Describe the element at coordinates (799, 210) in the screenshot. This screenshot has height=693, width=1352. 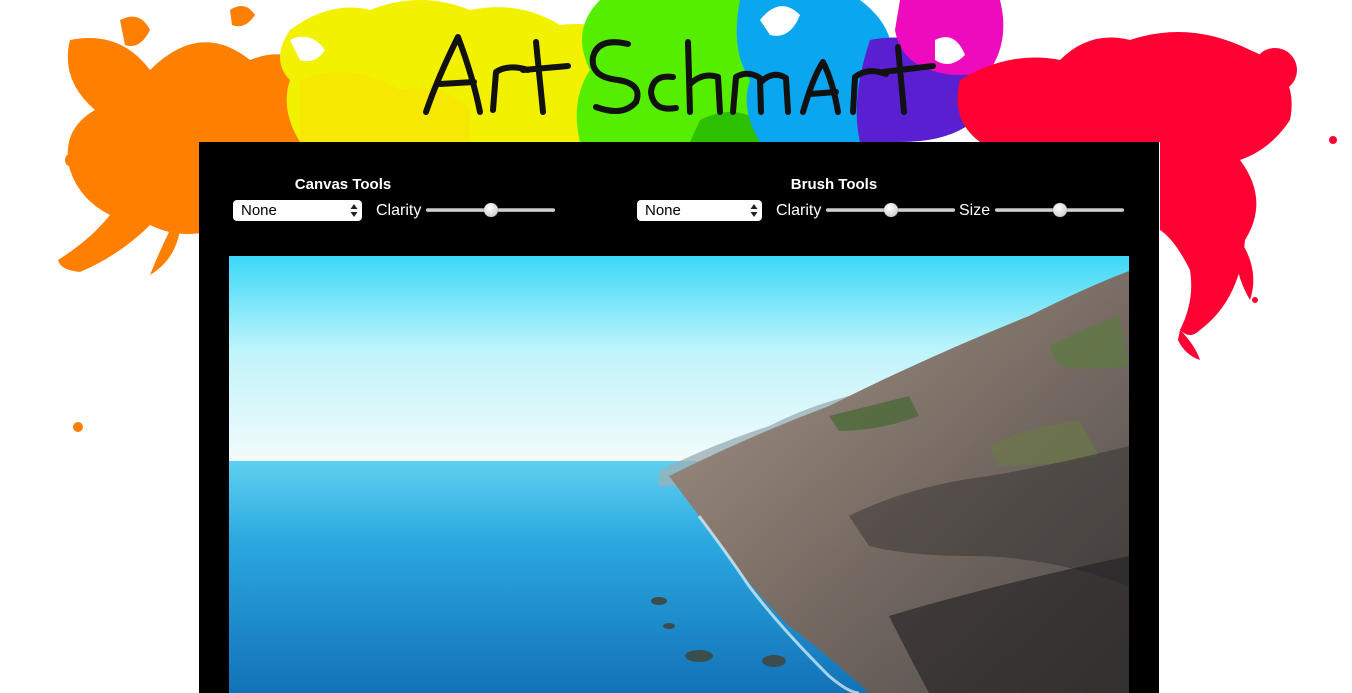
I see `brush-clarity-label: Clarity` at that location.